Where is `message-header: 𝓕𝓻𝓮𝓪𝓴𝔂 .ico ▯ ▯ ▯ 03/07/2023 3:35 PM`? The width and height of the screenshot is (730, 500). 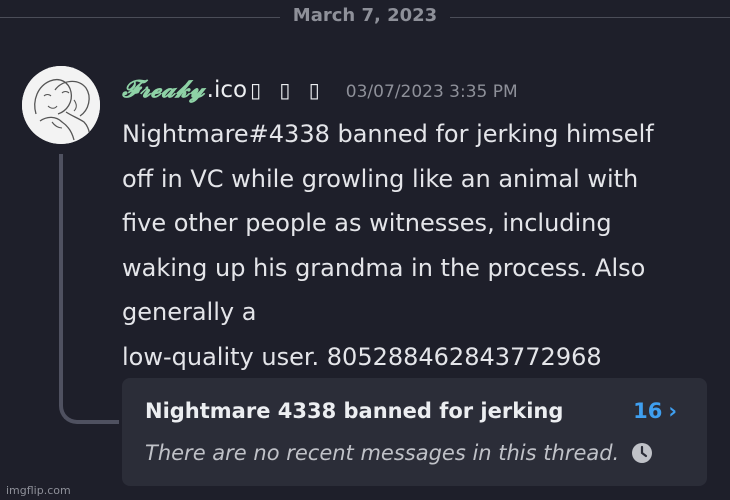
message-header: 𝓕𝓻𝓮𝓪𝓴𝔂 .ico ▯ ▯ ▯ 03/07/2023 3:35 PM is located at coordinates (320, 92).